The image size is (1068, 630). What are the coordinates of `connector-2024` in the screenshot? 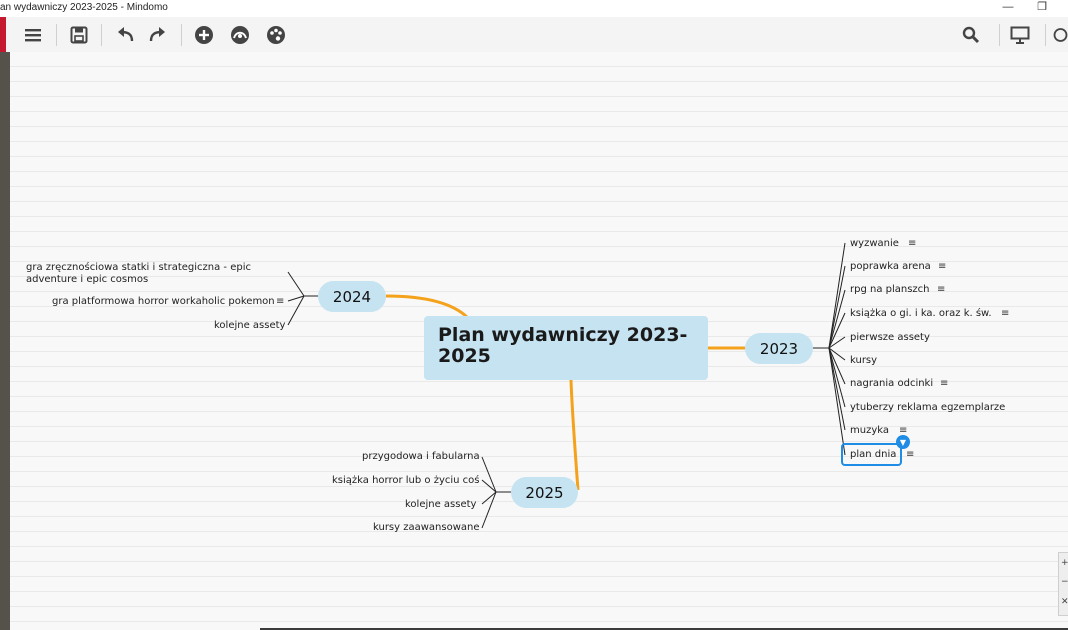 It's located at (427, 307).